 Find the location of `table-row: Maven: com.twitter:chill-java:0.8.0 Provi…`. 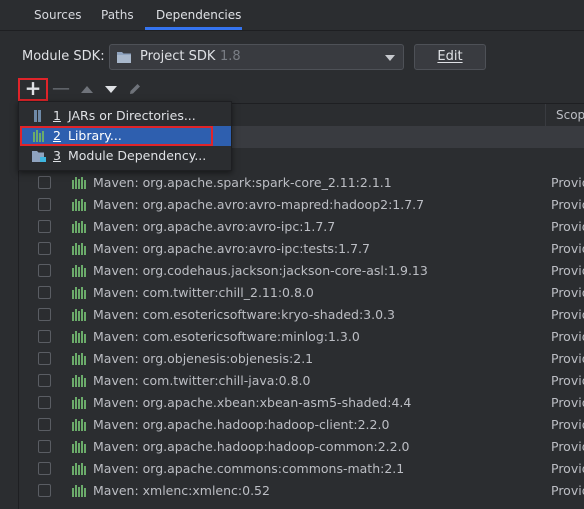

table-row: Maven: com.twitter:chill-java:0.8.0 Provi… is located at coordinates (301, 381).